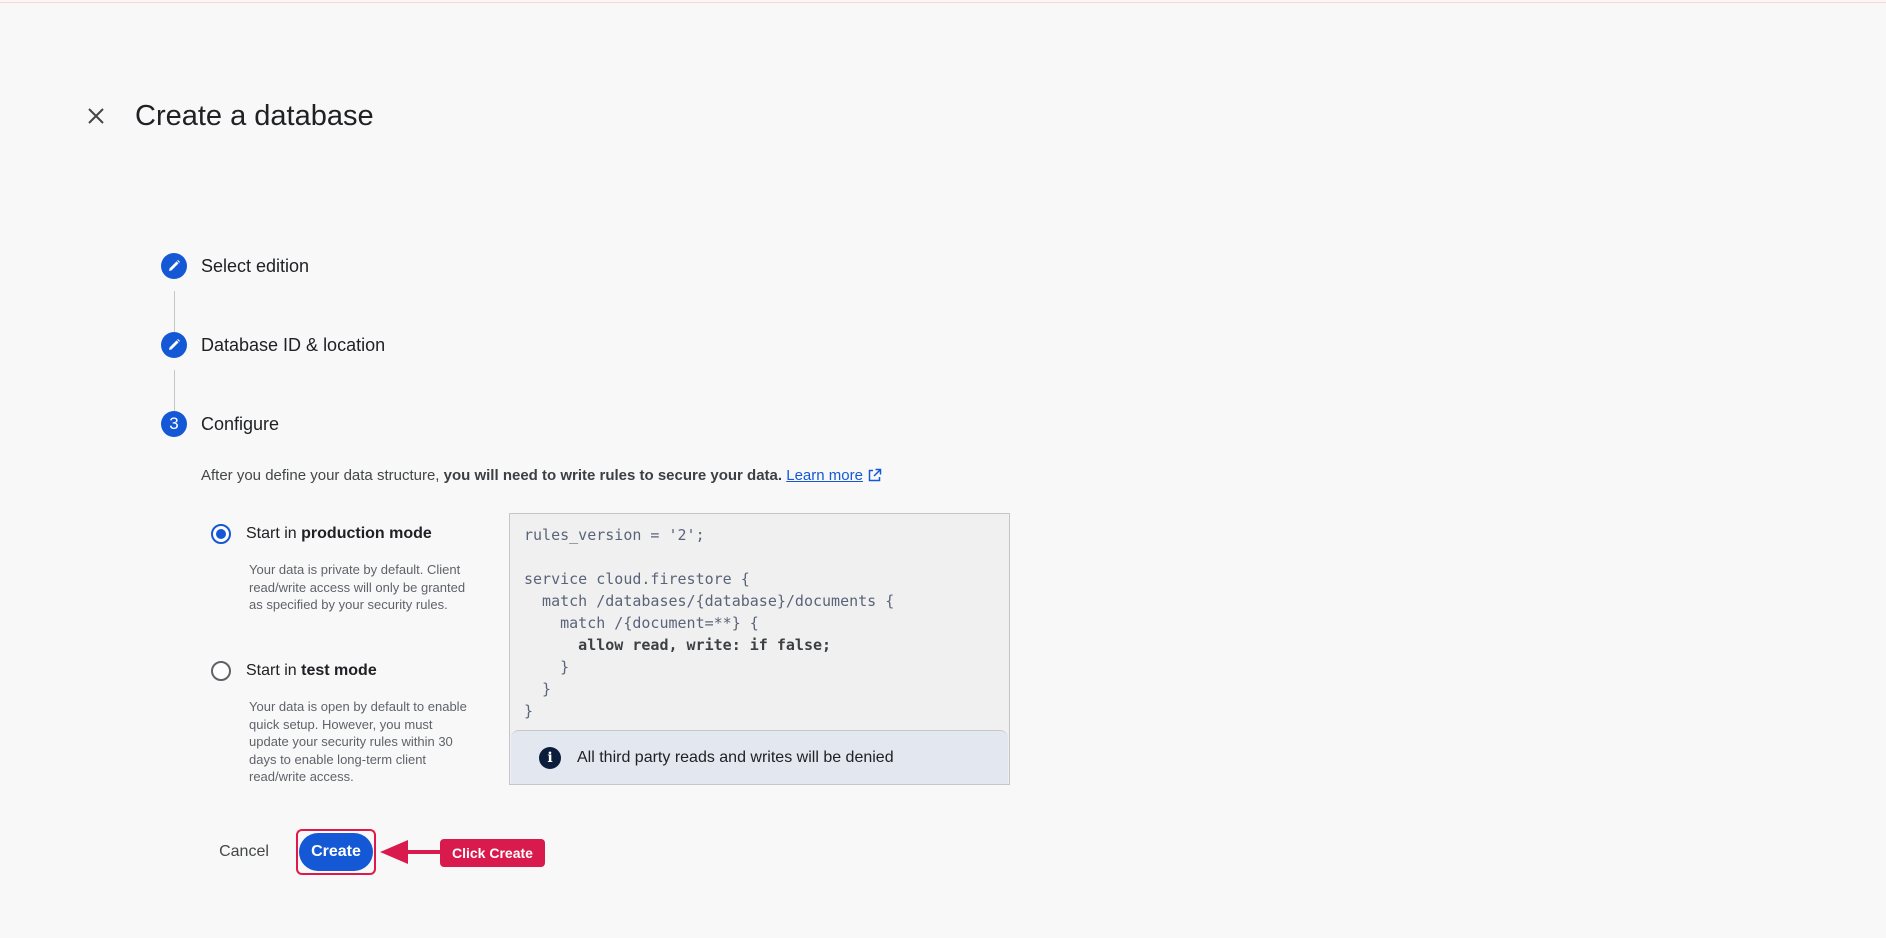 This screenshot has height=938, width=1886. I want to click on code-line: match /databases/{database}/documents {, so click(709, 601).